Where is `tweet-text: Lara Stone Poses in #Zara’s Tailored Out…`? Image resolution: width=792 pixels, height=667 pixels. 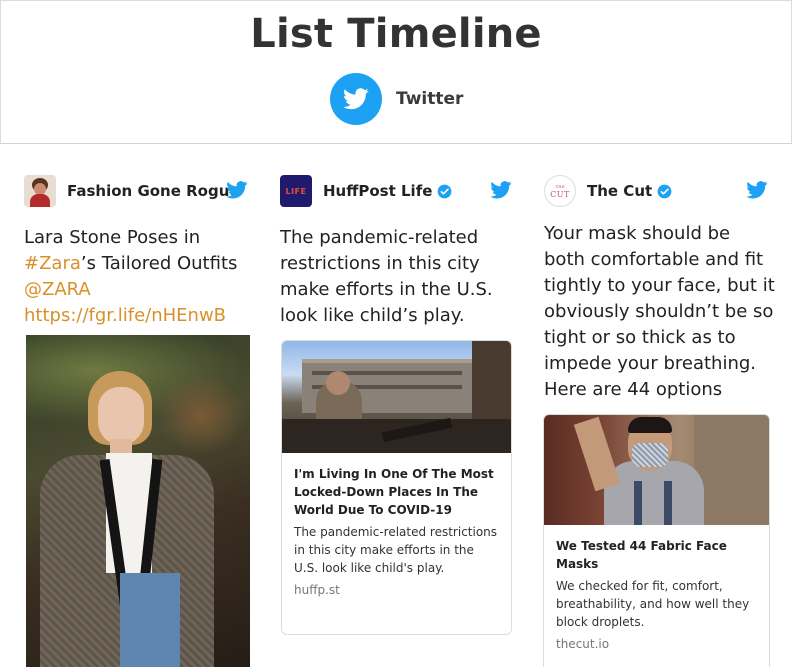
tweet-text: Lara Stone Poses in #Zara’s Tailored Out… is located at coordinates (140, 277).